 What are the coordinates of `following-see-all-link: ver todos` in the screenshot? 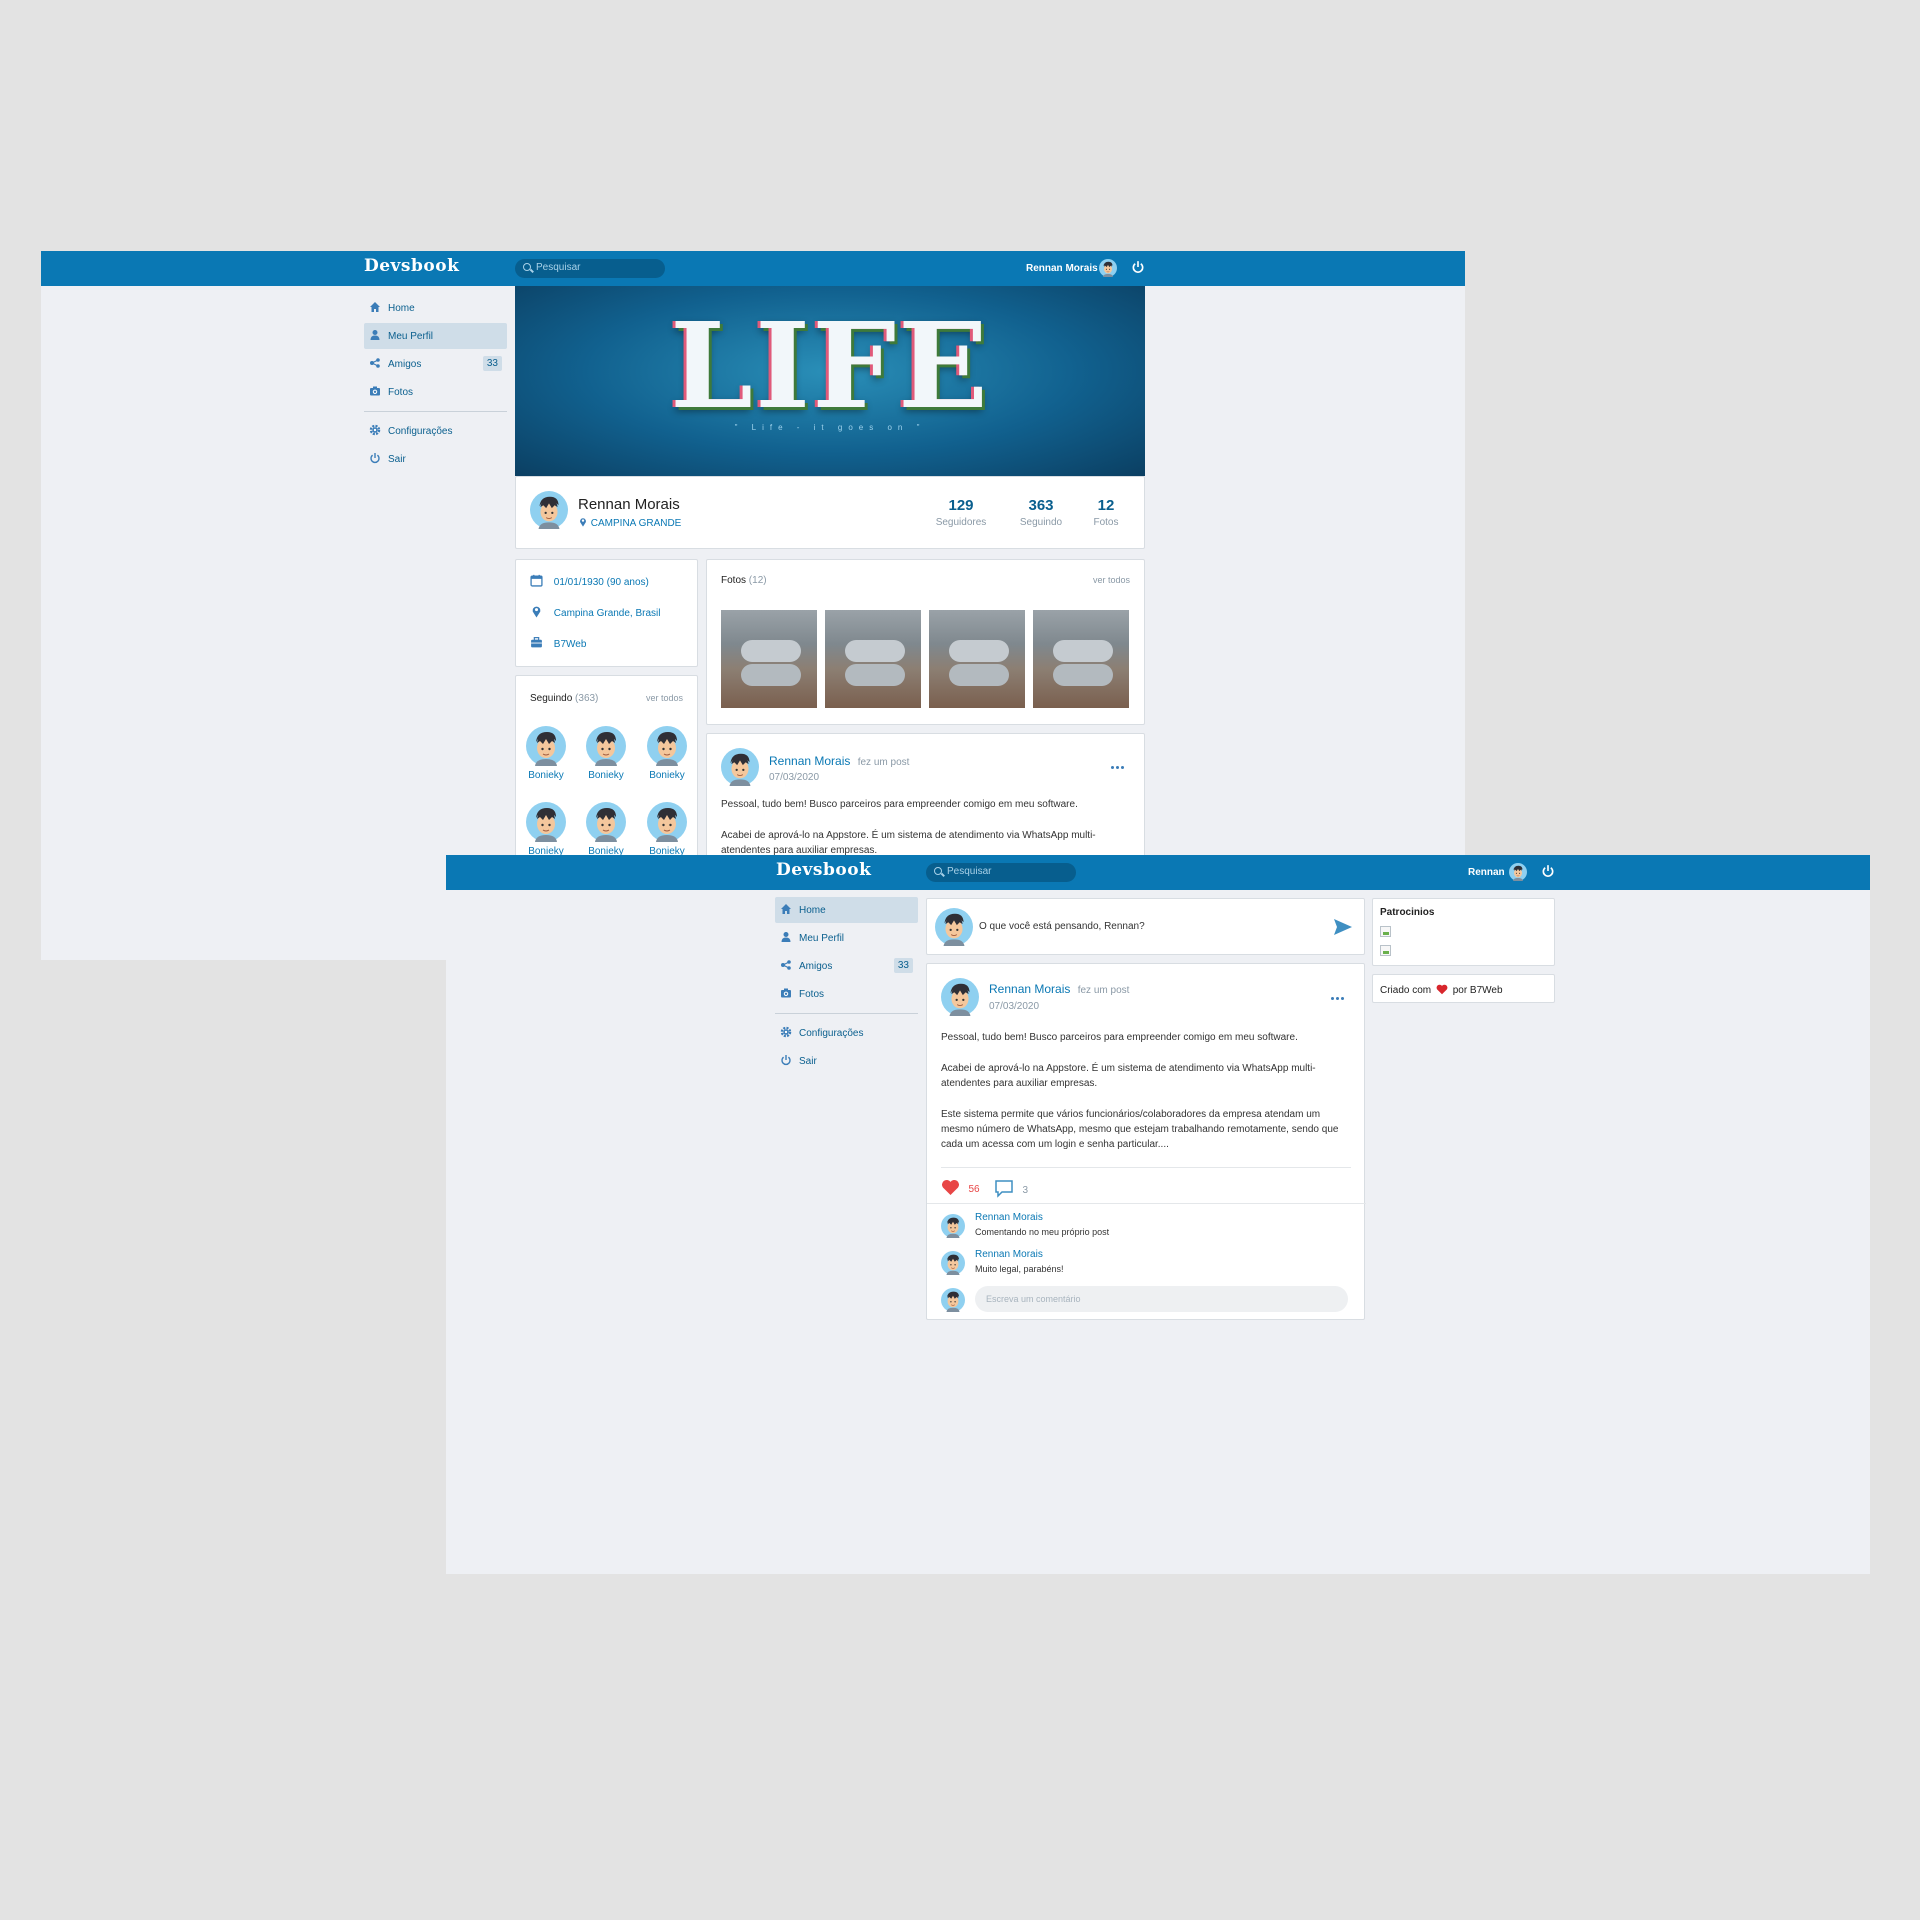 It's located at (664, 698).